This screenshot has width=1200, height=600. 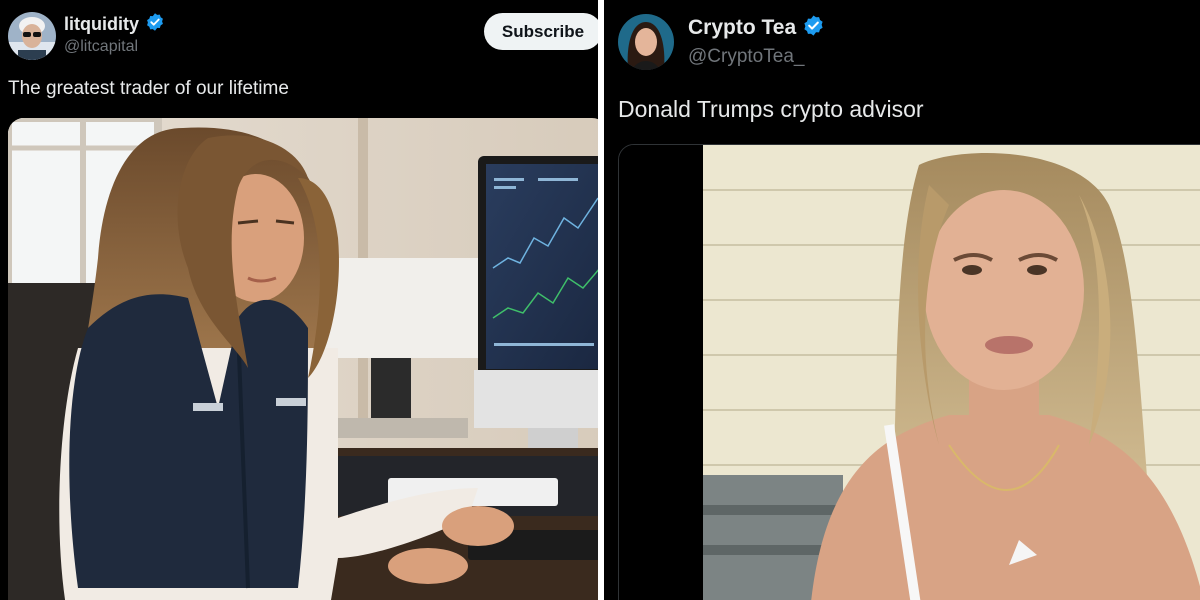 I want to click on subscribe-button: Subscribe, so click(x=541, y=31).